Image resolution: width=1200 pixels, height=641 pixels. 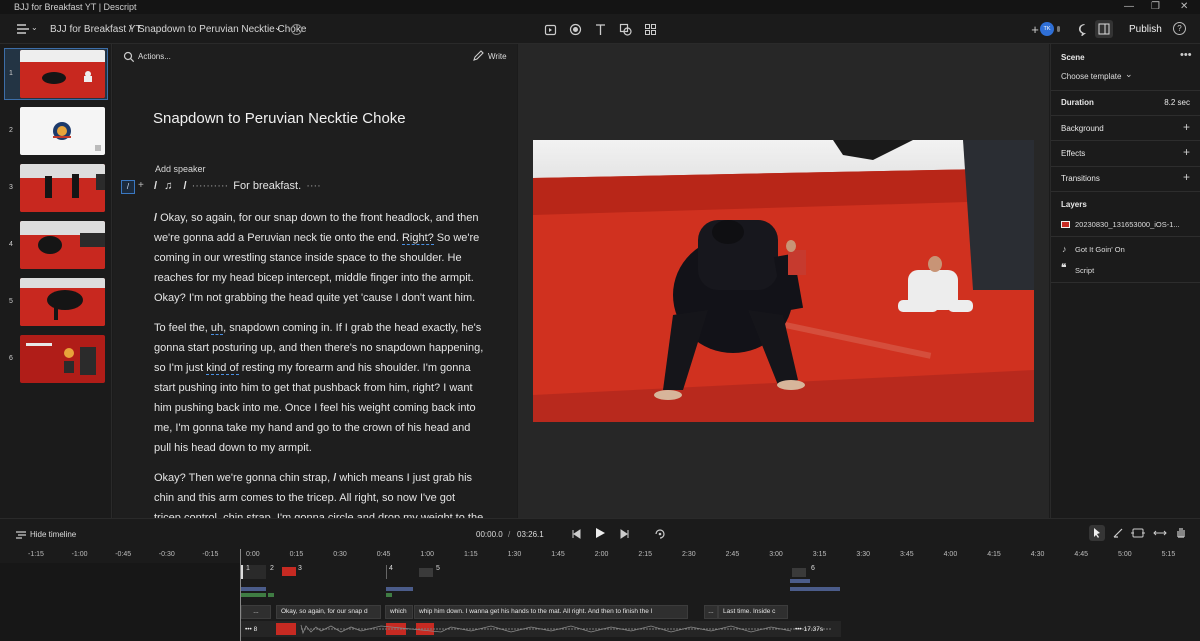 What do you see at coordinates (383, 554) in the screenshot?
I see `ruler-tick: 0:45` at bounding box center [383, 554].